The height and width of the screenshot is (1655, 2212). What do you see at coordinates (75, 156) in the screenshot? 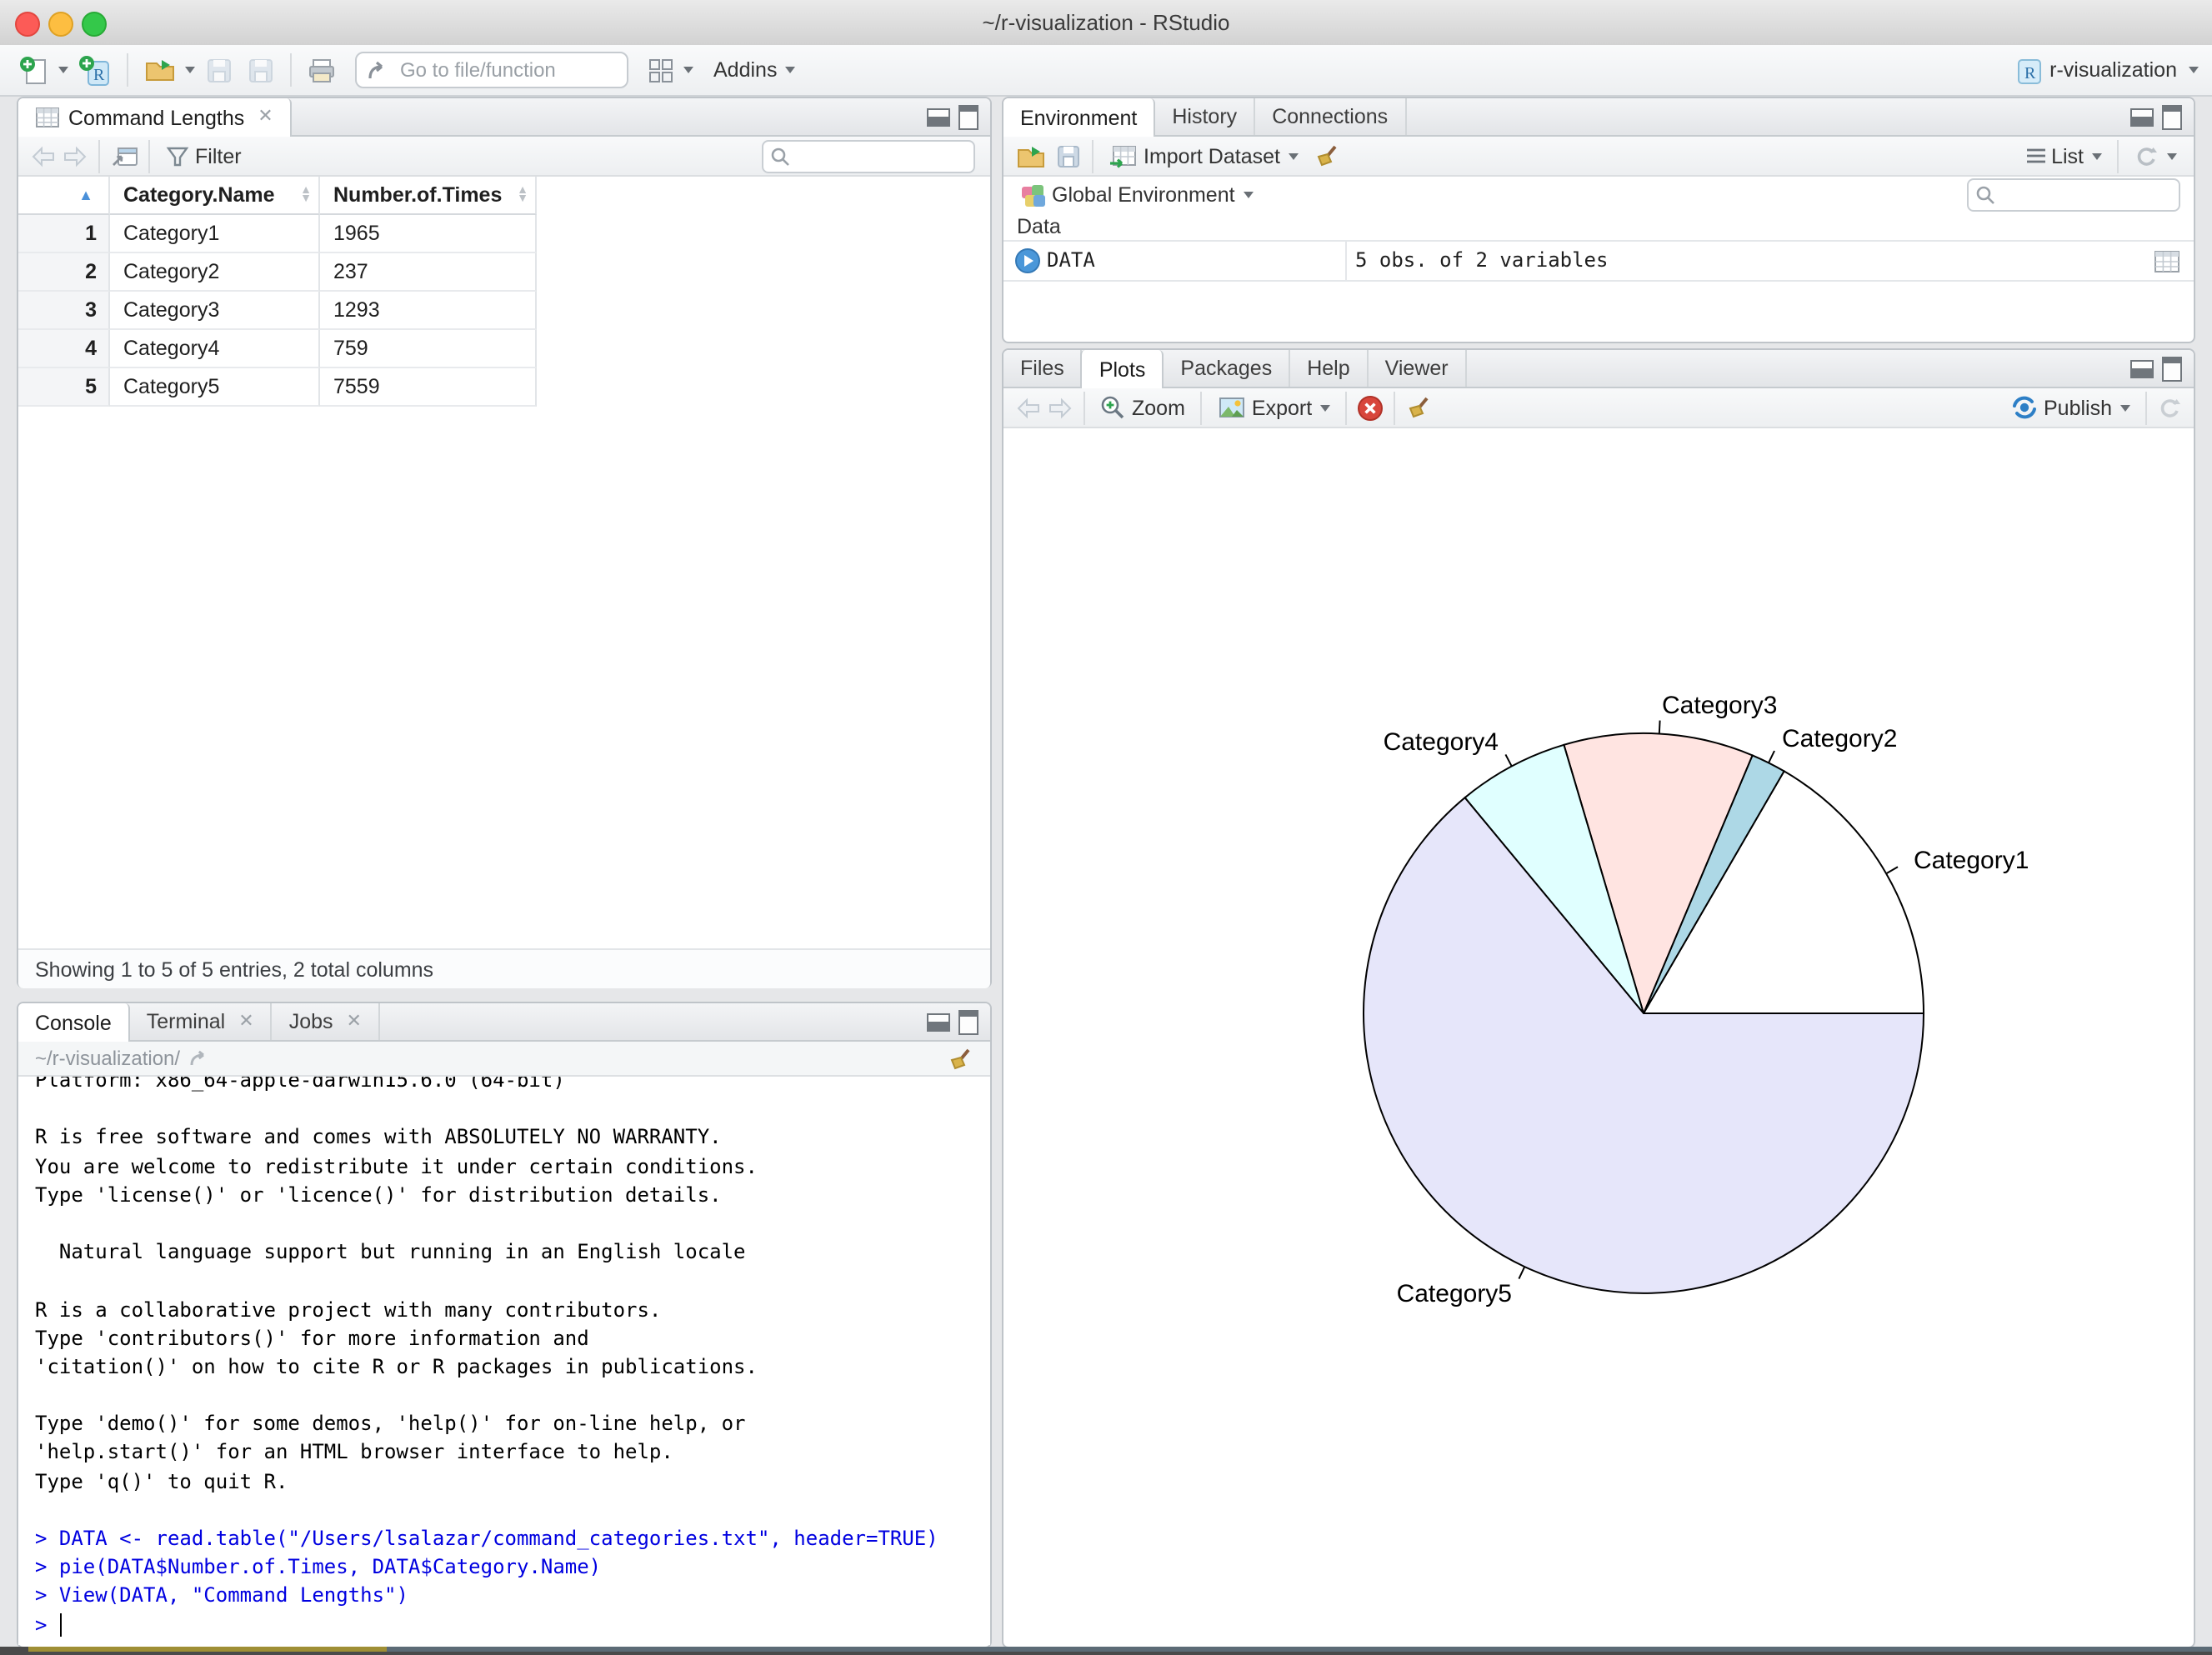
I see `forward-icon` at bounding box center [75, 156].